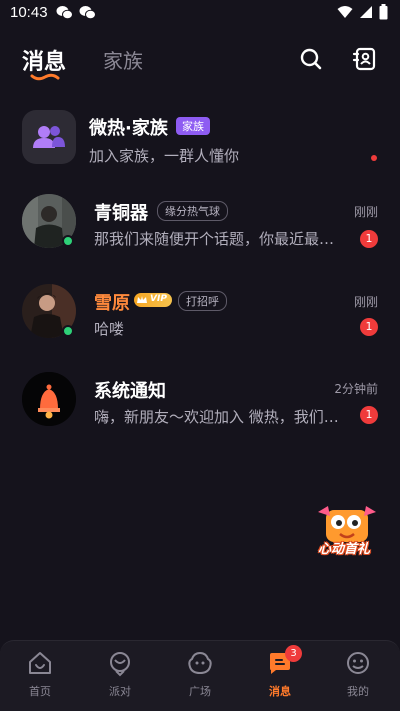 The width and height of the screenshot is (400, 711). I want to click on status-time: 10:43, so click(29, 12).